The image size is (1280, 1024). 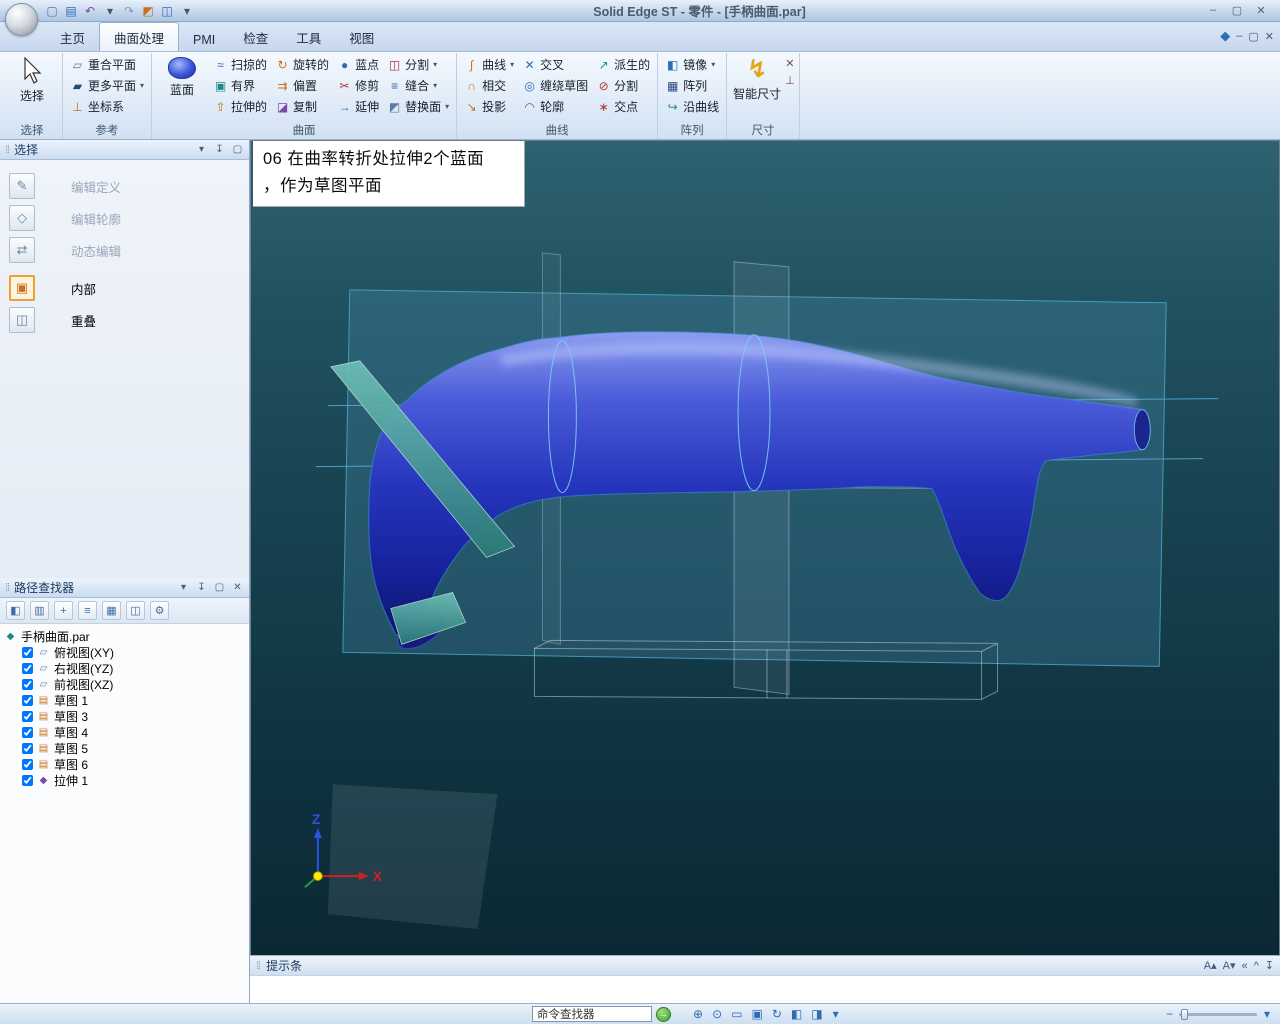 I want to click on offset-button: ⇉ 偏置, so click(x=302, y=85).